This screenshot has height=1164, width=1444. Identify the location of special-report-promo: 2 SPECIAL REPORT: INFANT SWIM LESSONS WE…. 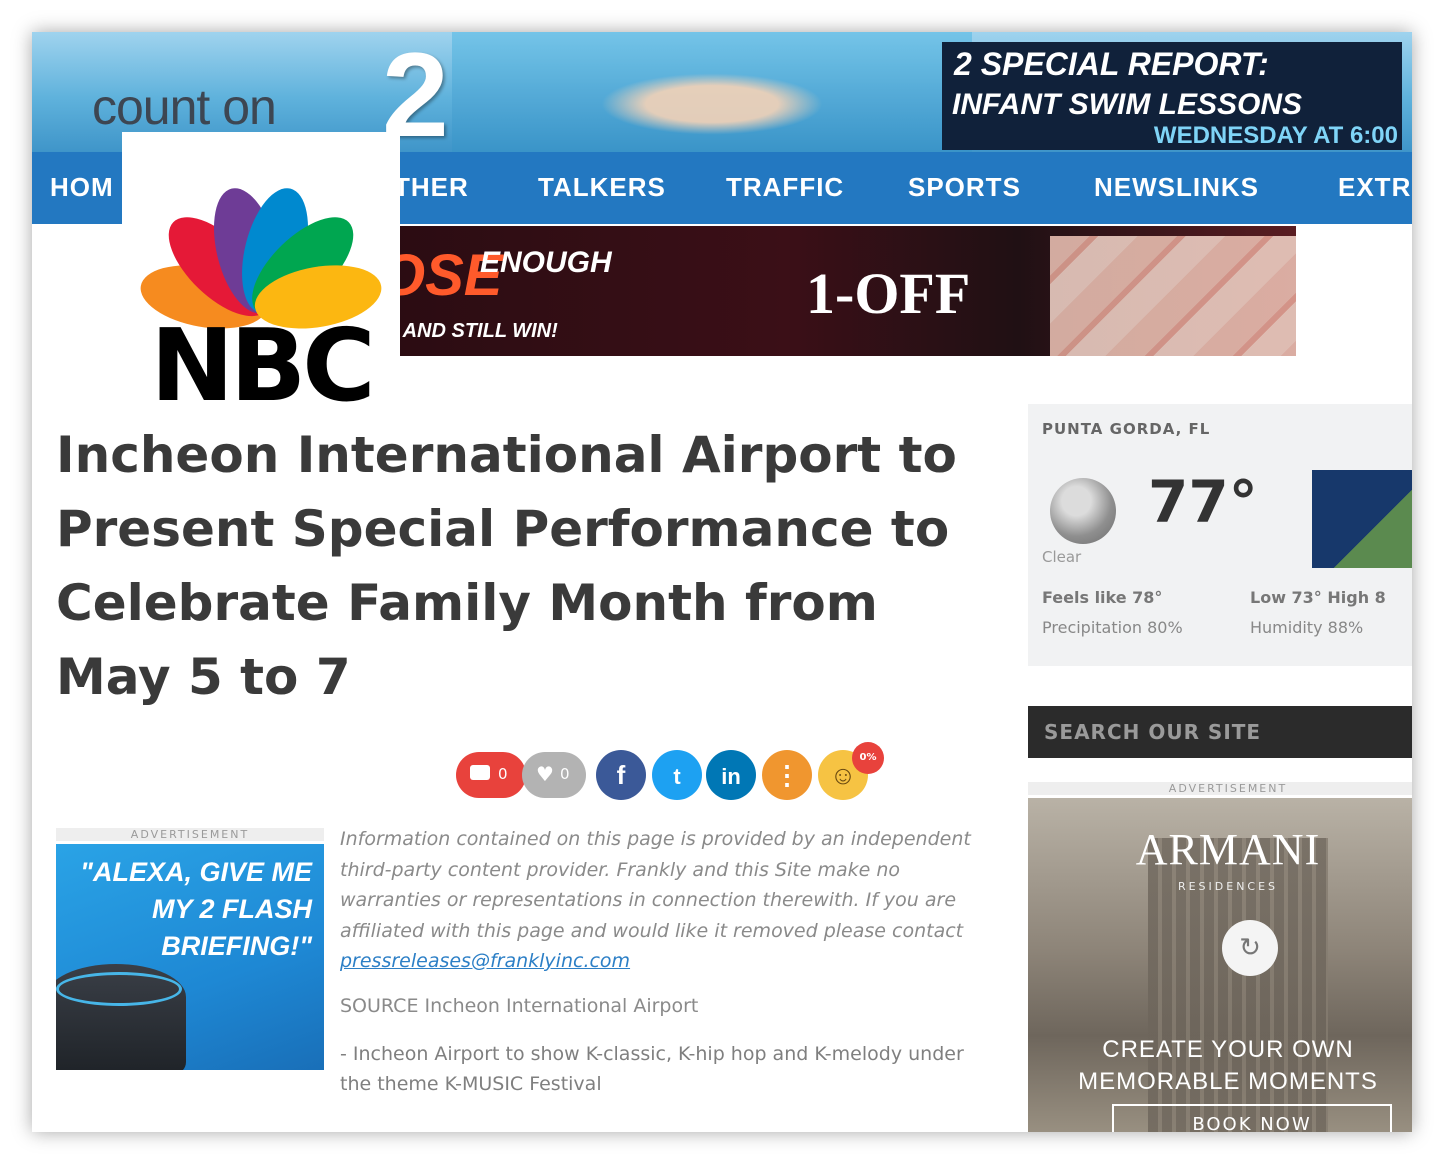
(1172, 96).